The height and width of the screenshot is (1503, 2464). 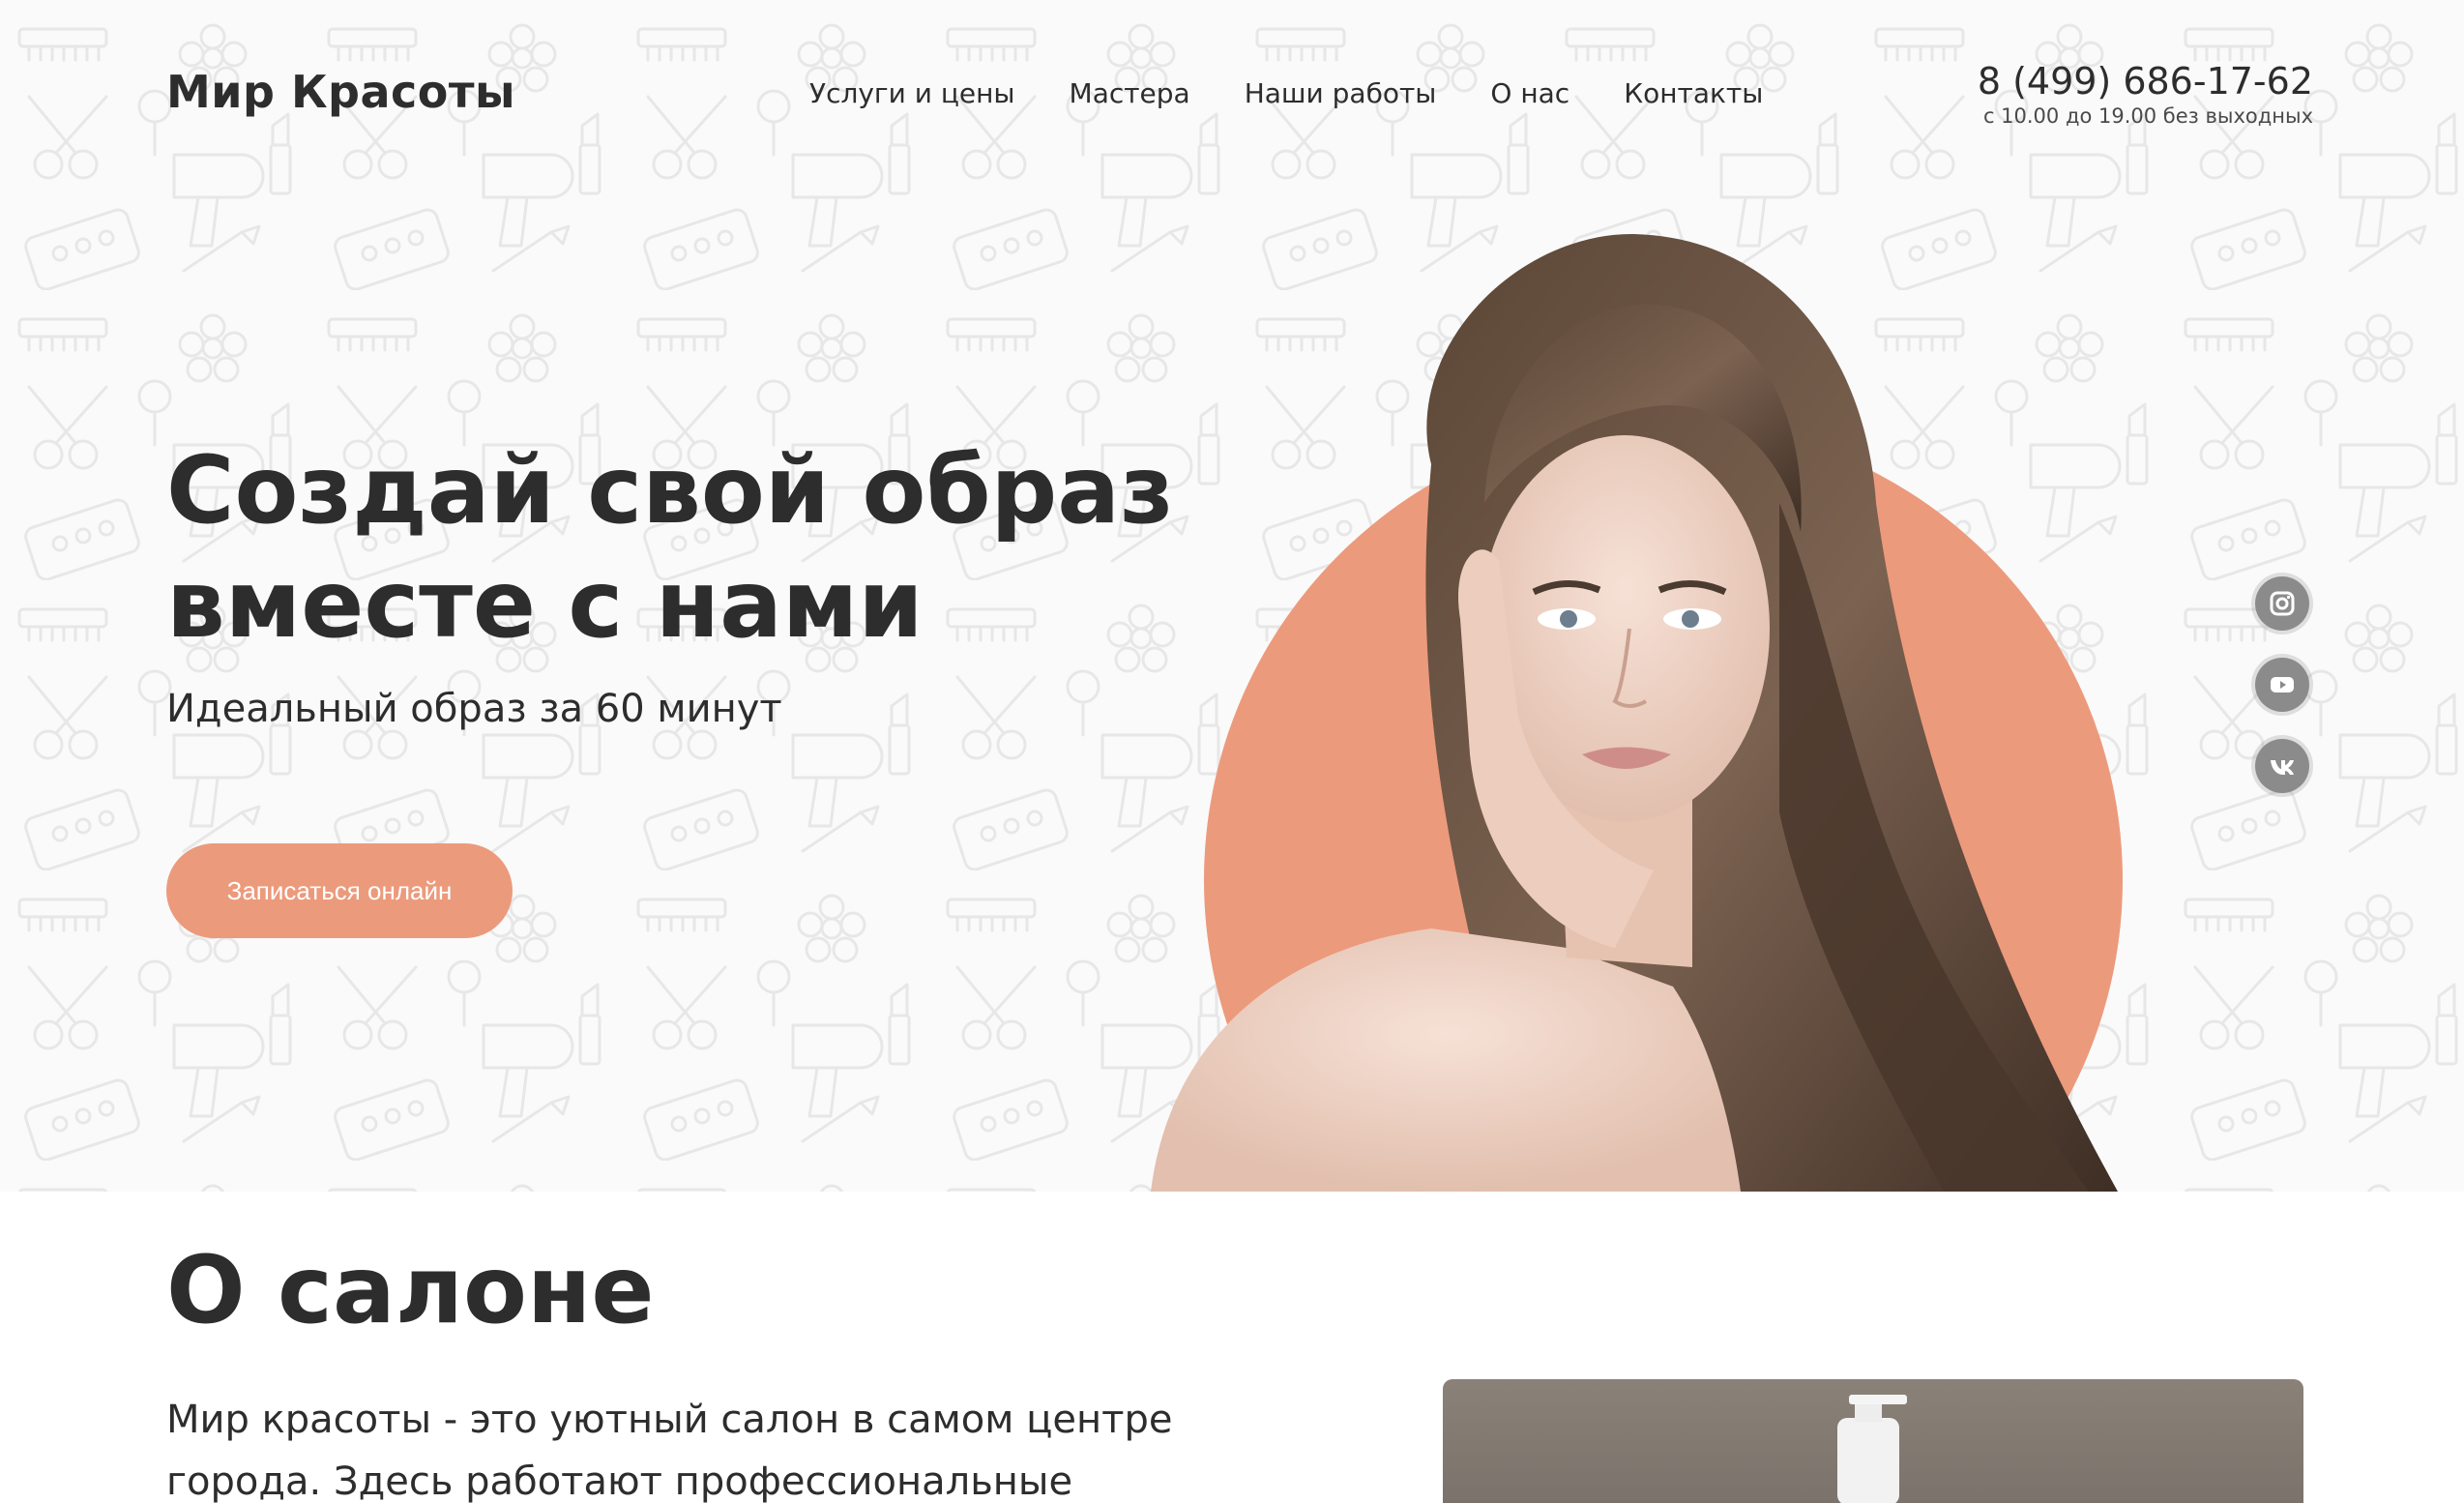 I want to click on youtube-link, so click(x=2282, y=685).